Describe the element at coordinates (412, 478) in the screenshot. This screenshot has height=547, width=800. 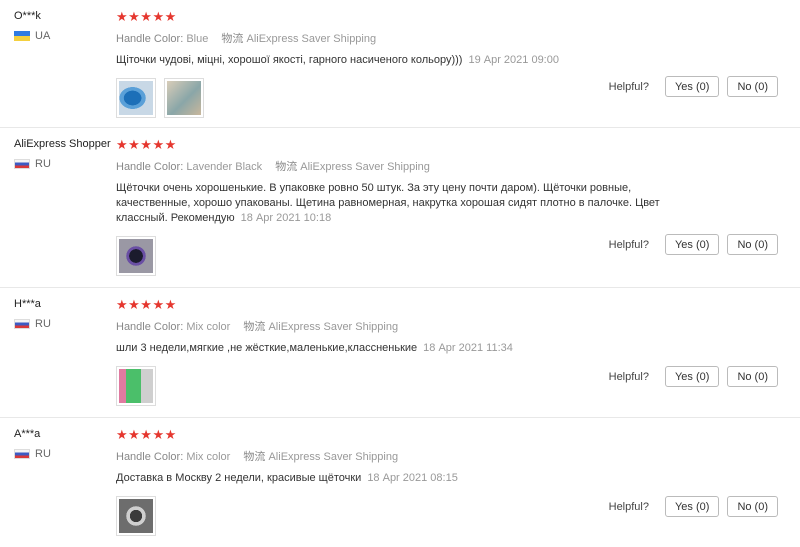
I see `review-date: 18 Apr 2021 08:15` at that location.